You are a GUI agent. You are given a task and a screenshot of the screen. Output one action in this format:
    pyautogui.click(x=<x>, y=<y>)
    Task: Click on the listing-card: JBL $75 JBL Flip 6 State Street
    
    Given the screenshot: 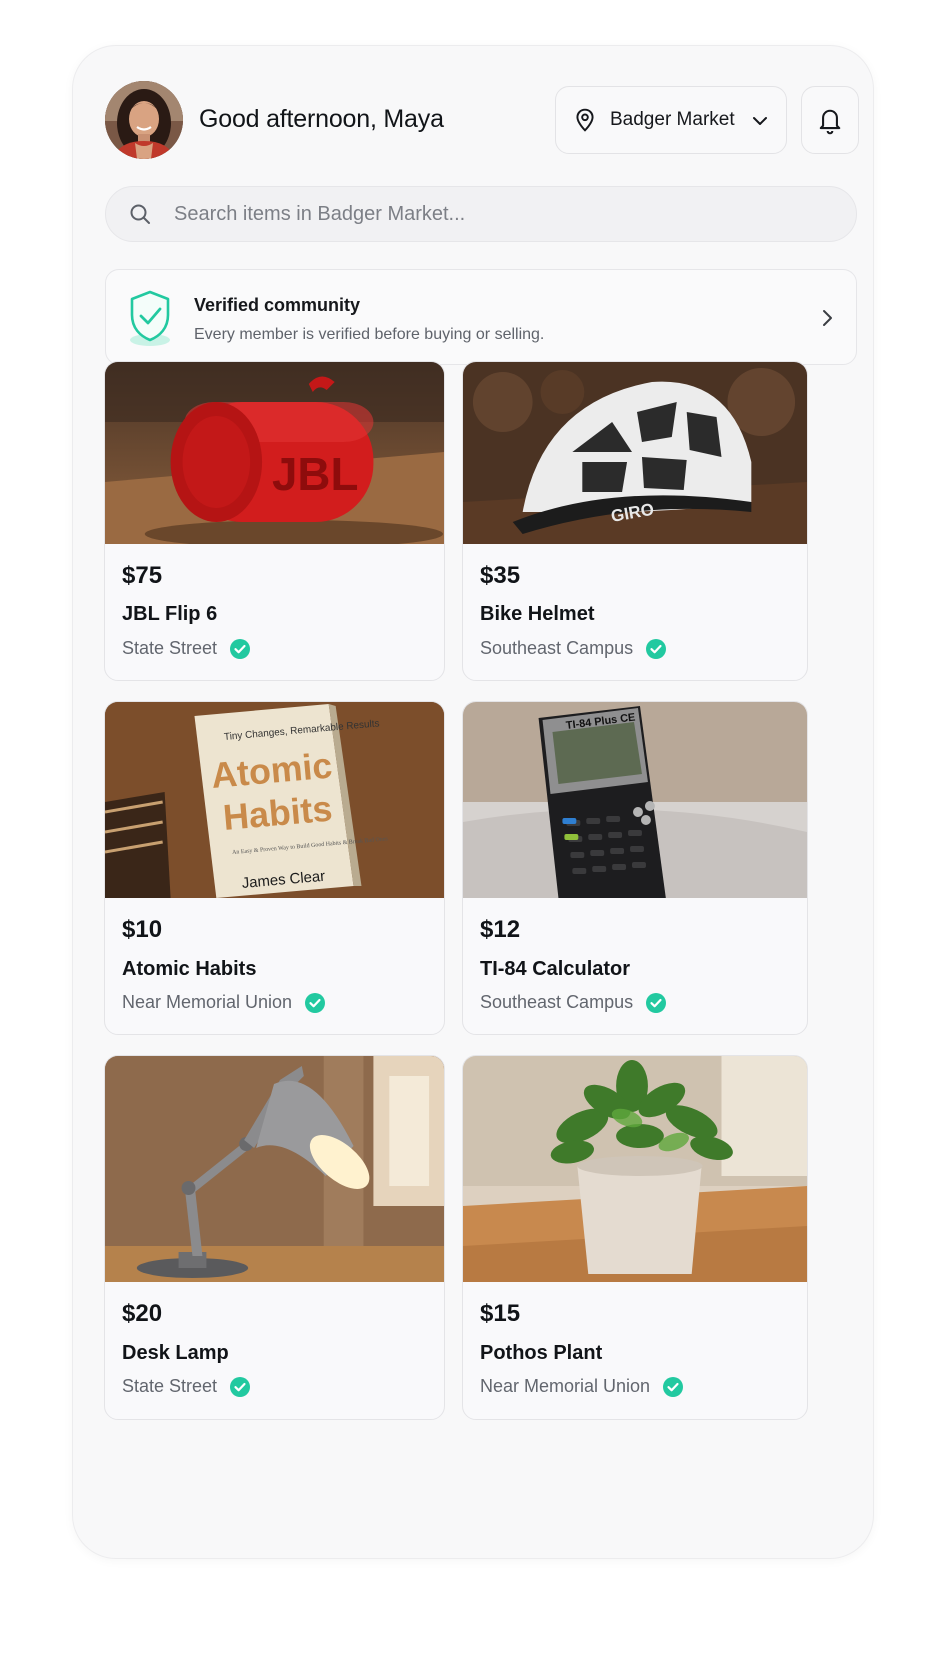 What is the action you would take?
    pyautogui.click(x=274, y=521)
    